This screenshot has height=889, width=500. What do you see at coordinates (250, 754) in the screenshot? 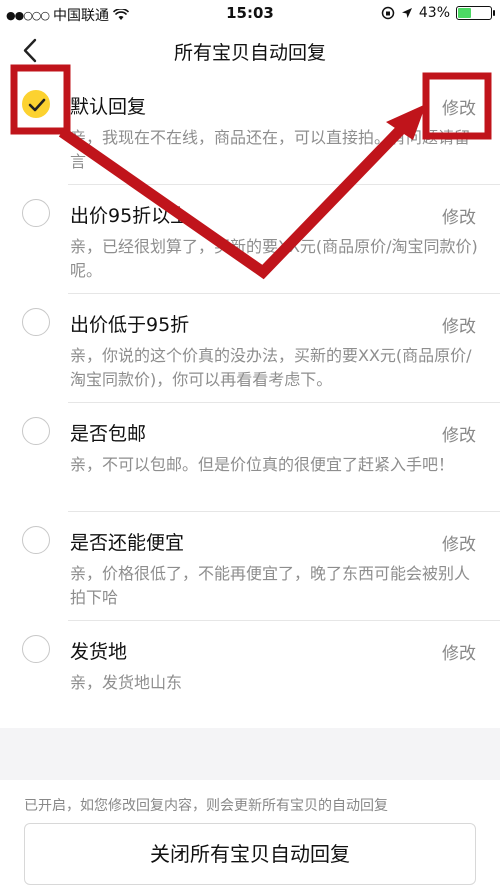
I see `section-spacer` at bounding box center [250, 754].